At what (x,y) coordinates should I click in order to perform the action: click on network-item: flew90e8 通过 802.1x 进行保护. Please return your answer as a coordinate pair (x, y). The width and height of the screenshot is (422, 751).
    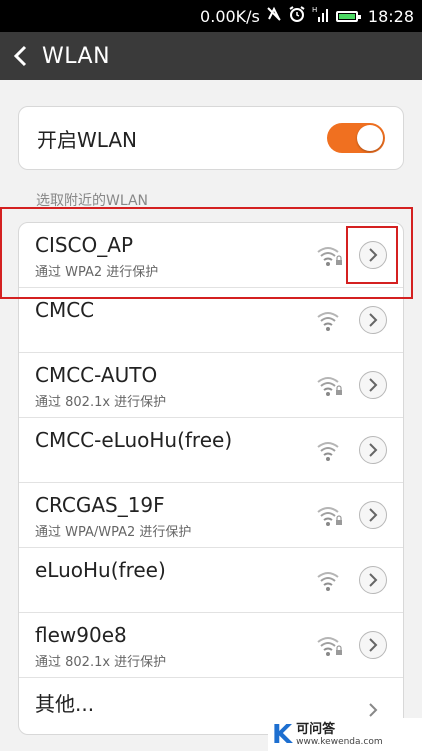
    Looking at the image, I should click on (211, 645).